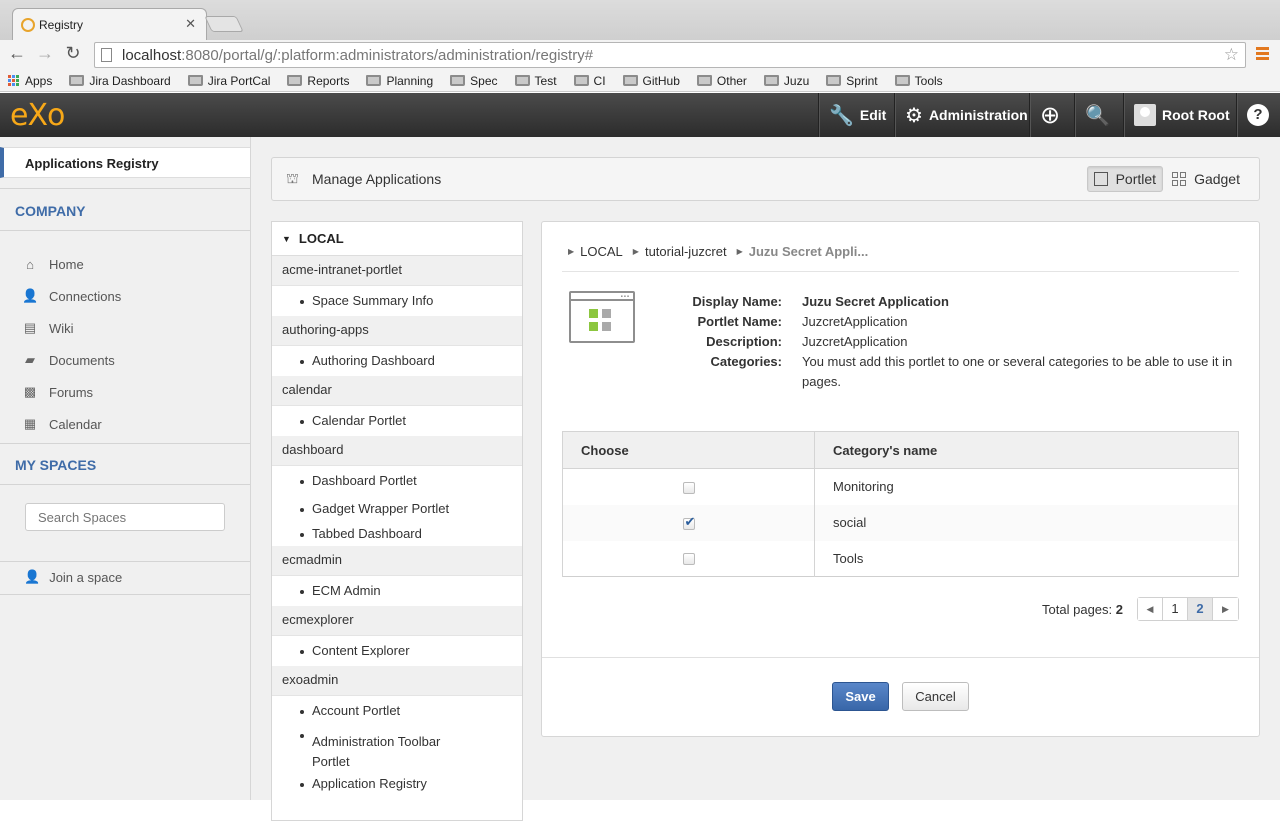 This screenshot has height=821, width=1280. What do you see at coordinates (397, 451) in the screenshot?
I see `tree-category: dashboard` at bounding box center [397, 451].